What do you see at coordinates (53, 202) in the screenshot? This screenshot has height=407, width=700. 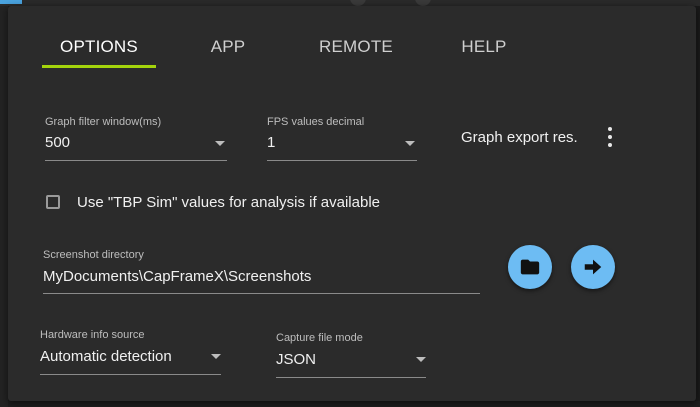 I see `tbp-sim-checkbox` at bounding box center [53, 202].